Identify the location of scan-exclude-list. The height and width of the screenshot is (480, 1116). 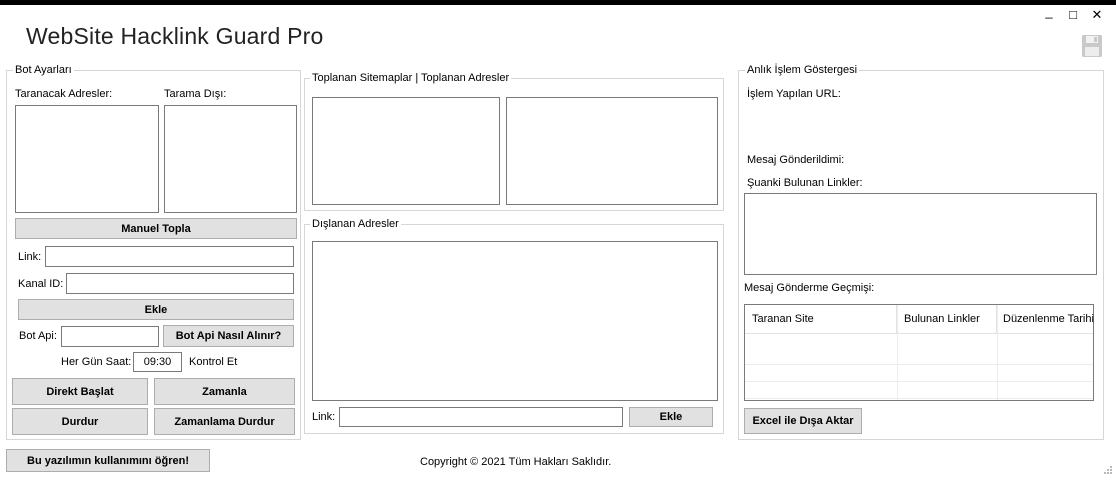
(230, 159).